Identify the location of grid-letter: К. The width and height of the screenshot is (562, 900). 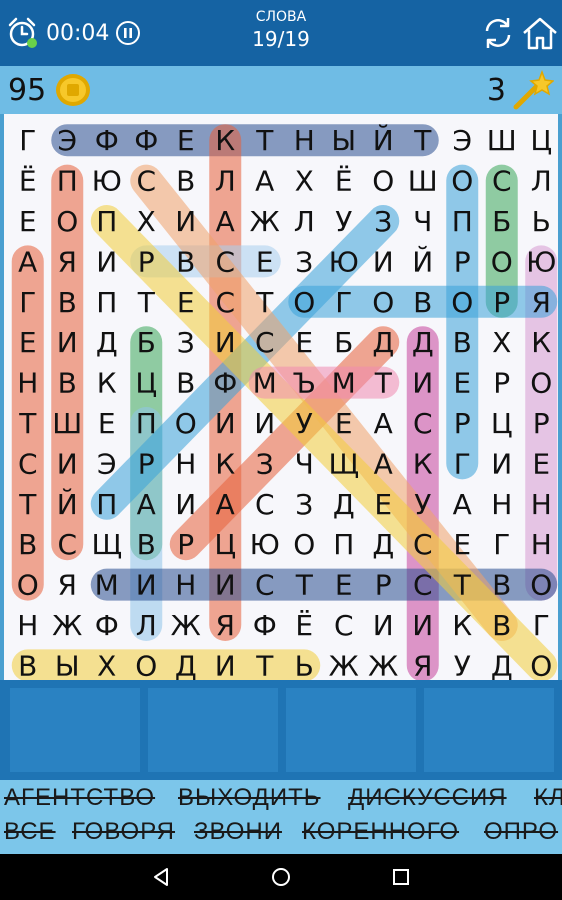
(462, 625).